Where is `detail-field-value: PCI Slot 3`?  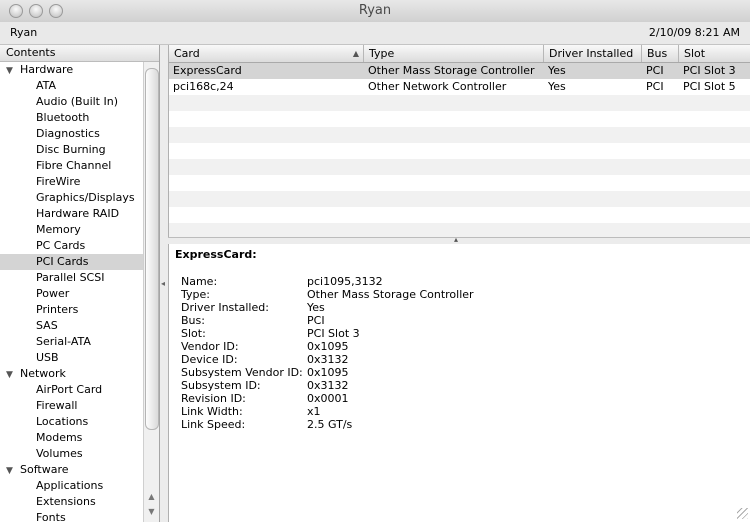 detail-field-value: PCI Slot 3 is located at coordinates (333, 333).